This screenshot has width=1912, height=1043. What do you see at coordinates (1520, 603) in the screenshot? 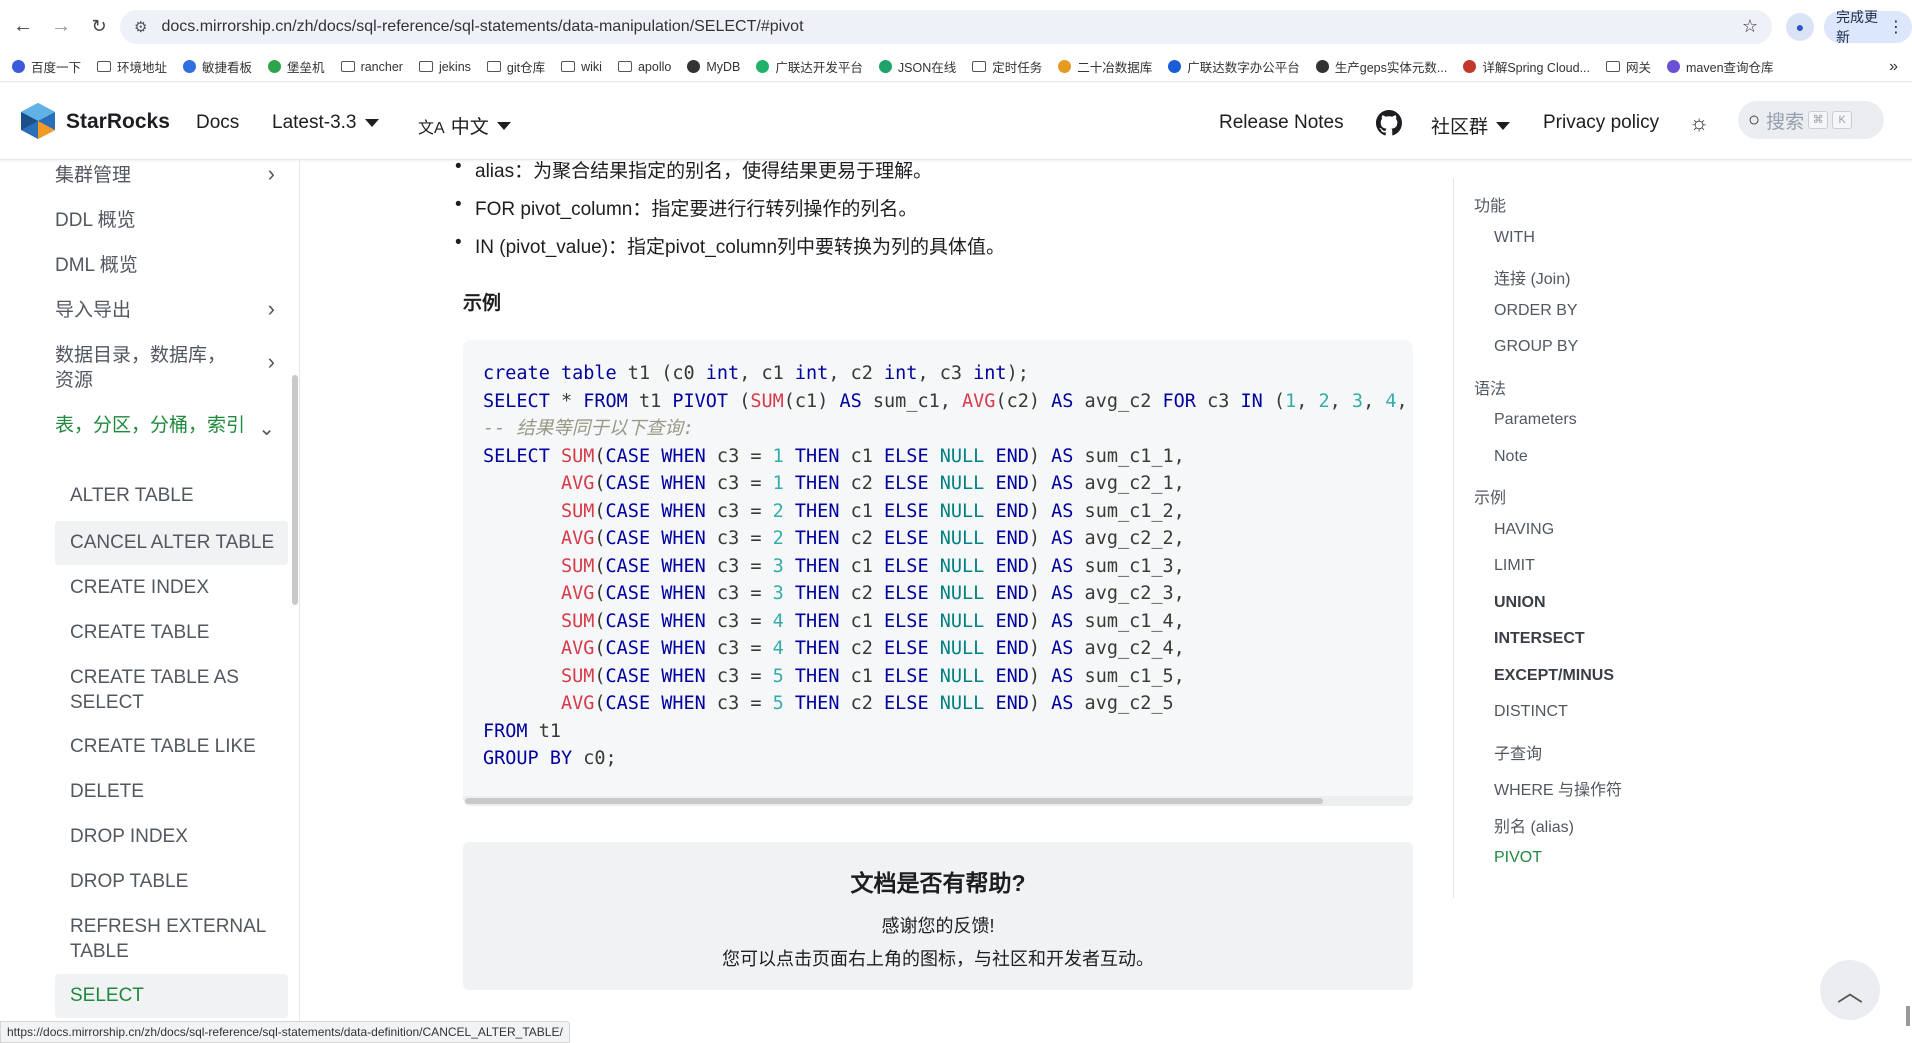
I see `toc-item: UNION` at bounding box center [1520, 603].